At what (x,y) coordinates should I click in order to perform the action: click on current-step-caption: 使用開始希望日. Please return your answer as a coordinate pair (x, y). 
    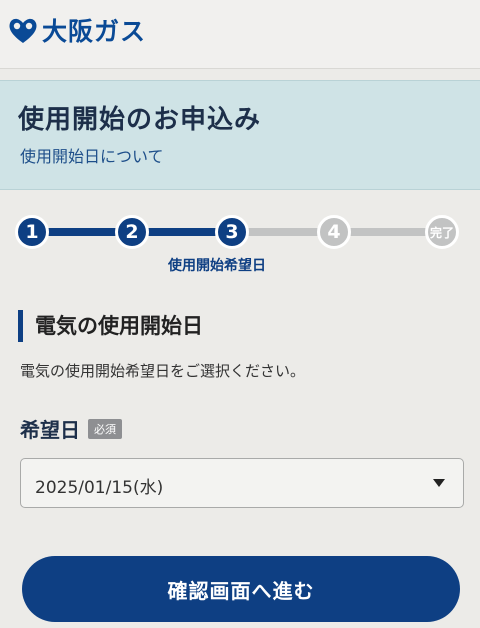
    Looking at the image, I should click on (217, 266).